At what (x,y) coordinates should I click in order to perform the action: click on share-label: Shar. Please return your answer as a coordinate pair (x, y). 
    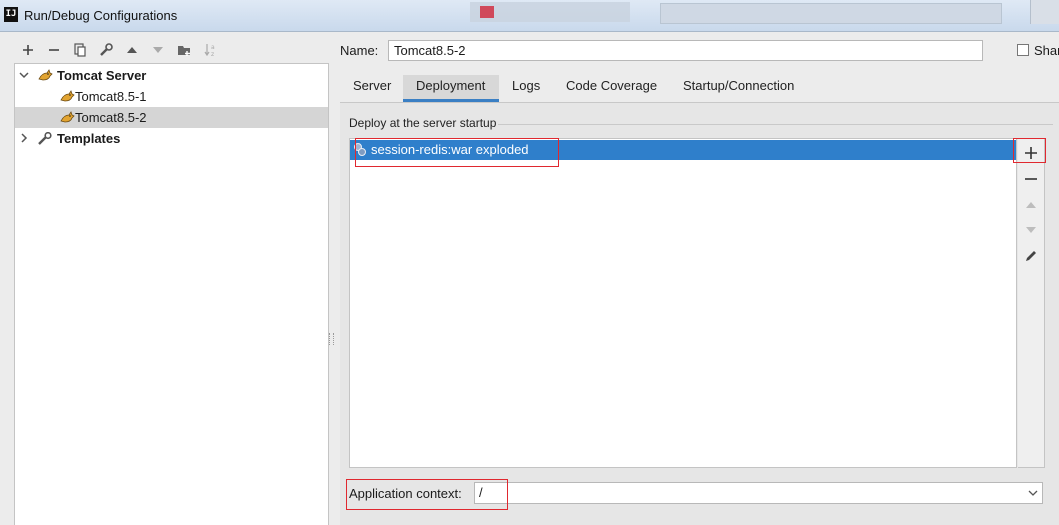
    Looking at the image, I should click on (1046, 50).